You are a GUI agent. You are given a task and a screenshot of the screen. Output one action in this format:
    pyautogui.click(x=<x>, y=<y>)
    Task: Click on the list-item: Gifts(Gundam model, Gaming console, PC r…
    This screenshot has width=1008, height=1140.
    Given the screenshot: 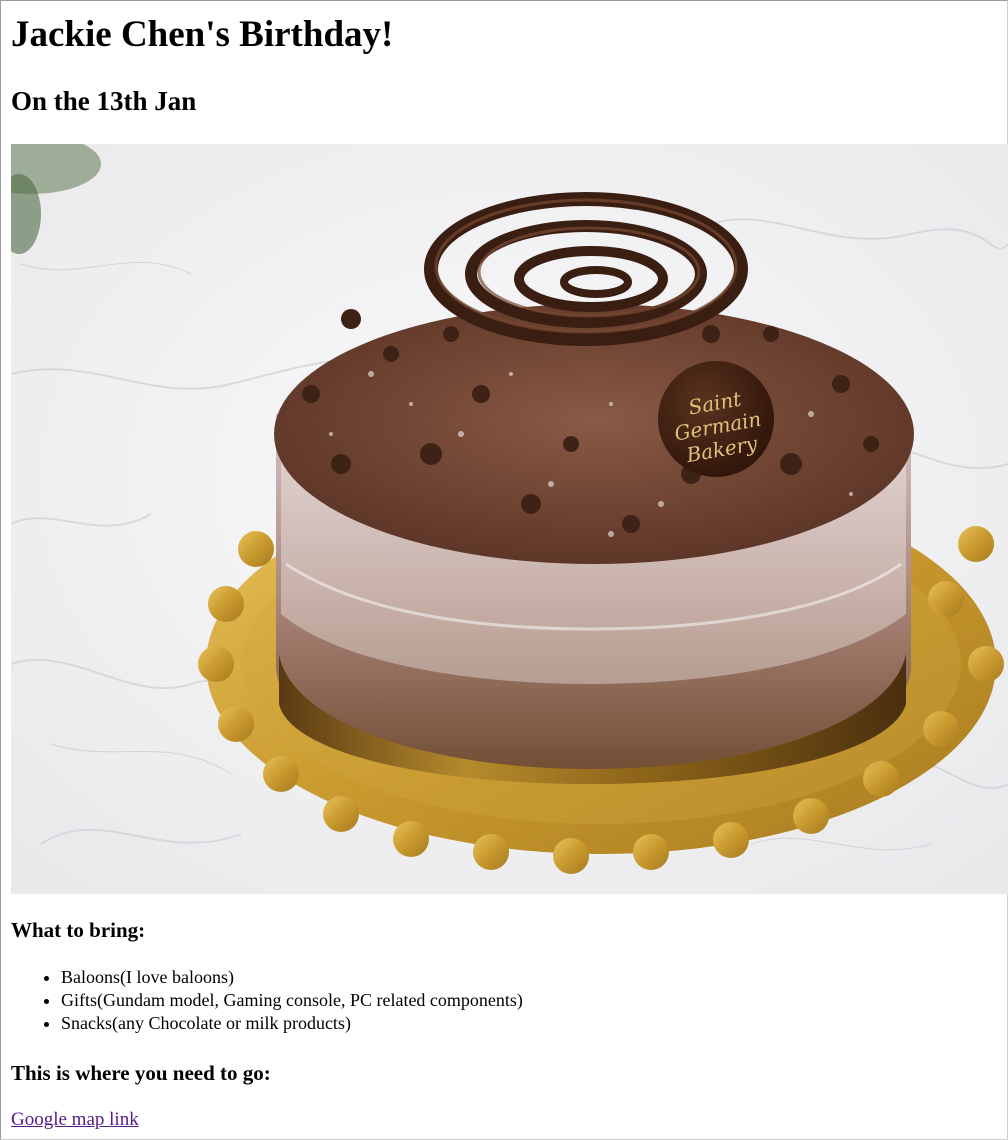 What is the action you would take?
    pyautogui.click(x=292, y=1000)
    